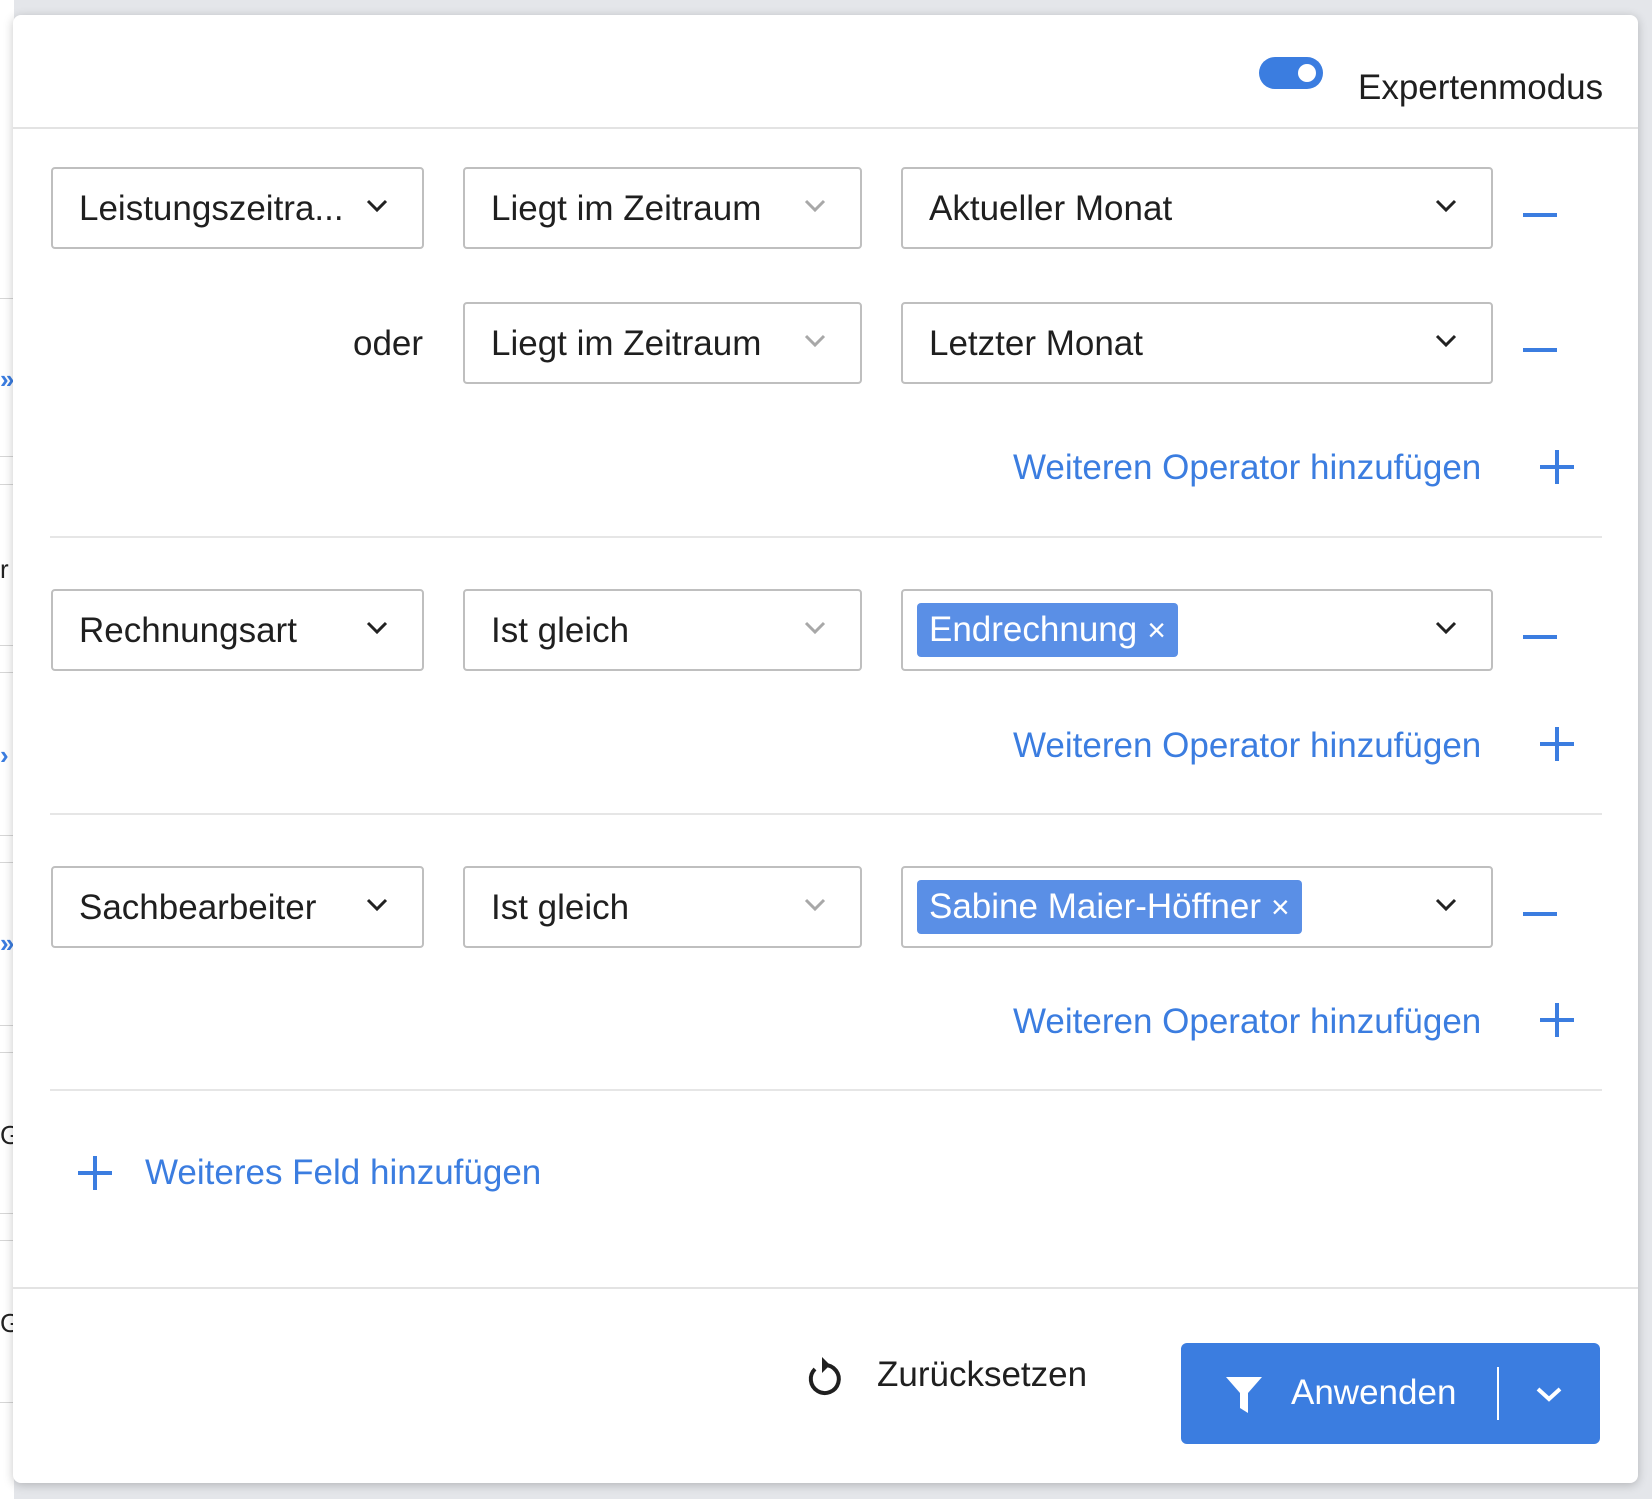 The image size is (1652, 1499). I want to click on value-select-value: Aktueller Monat, so click(1051, 208).